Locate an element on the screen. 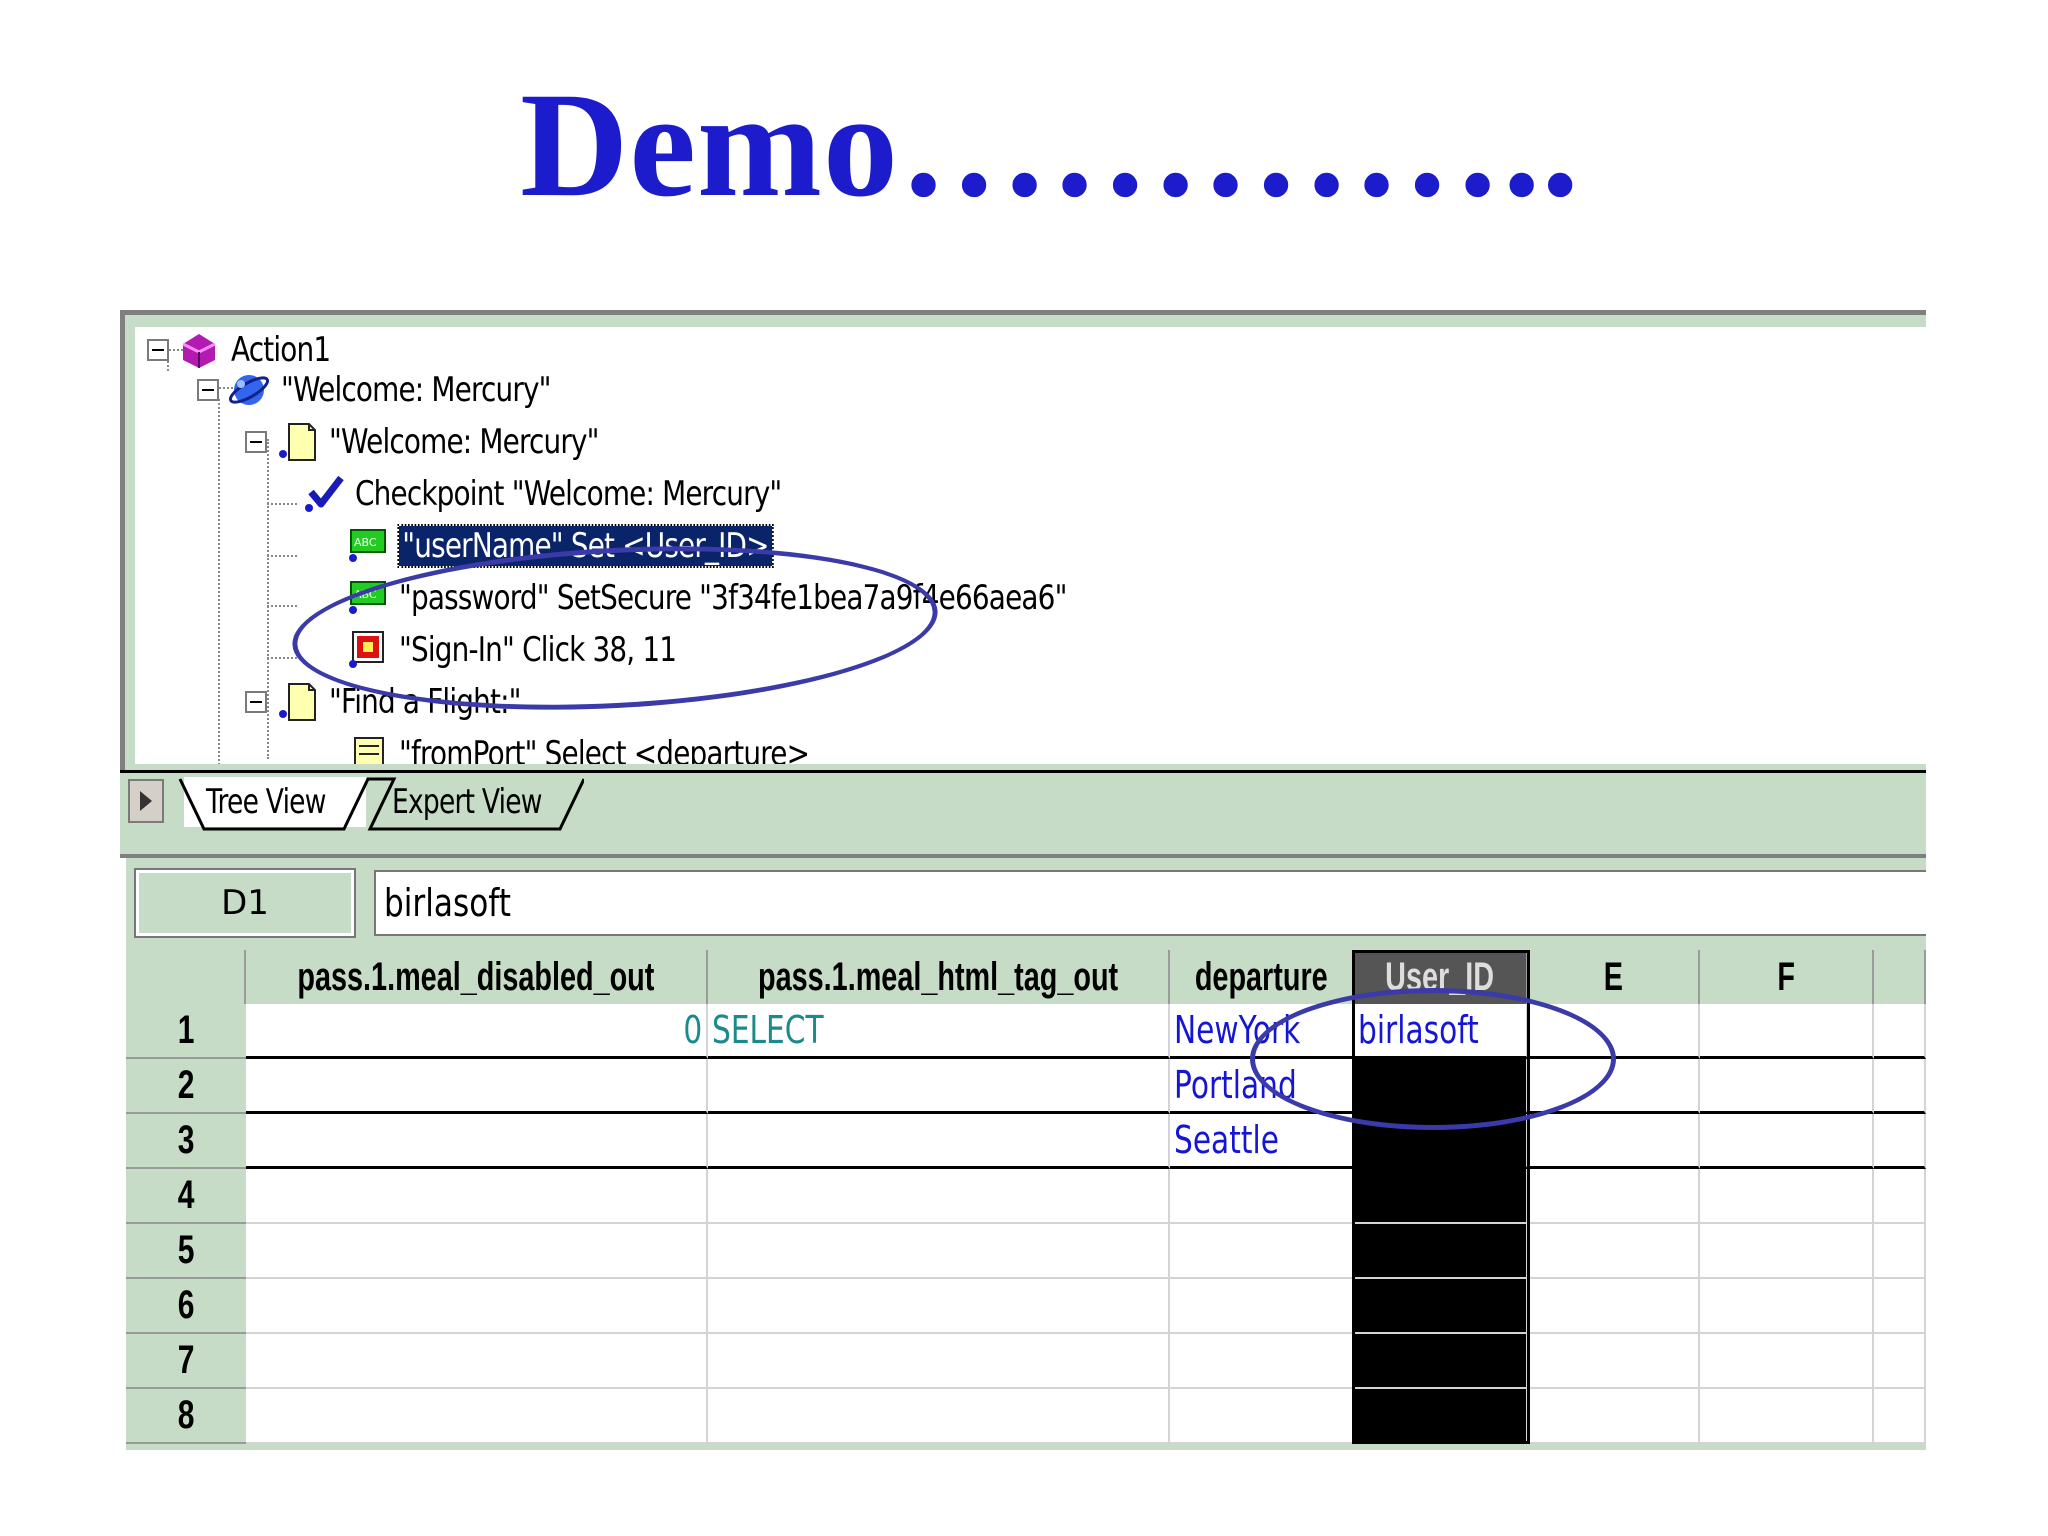 This screenshot has height=1536, width=2048. cell-reference-box: D1 is located at coordinates (245, 903).